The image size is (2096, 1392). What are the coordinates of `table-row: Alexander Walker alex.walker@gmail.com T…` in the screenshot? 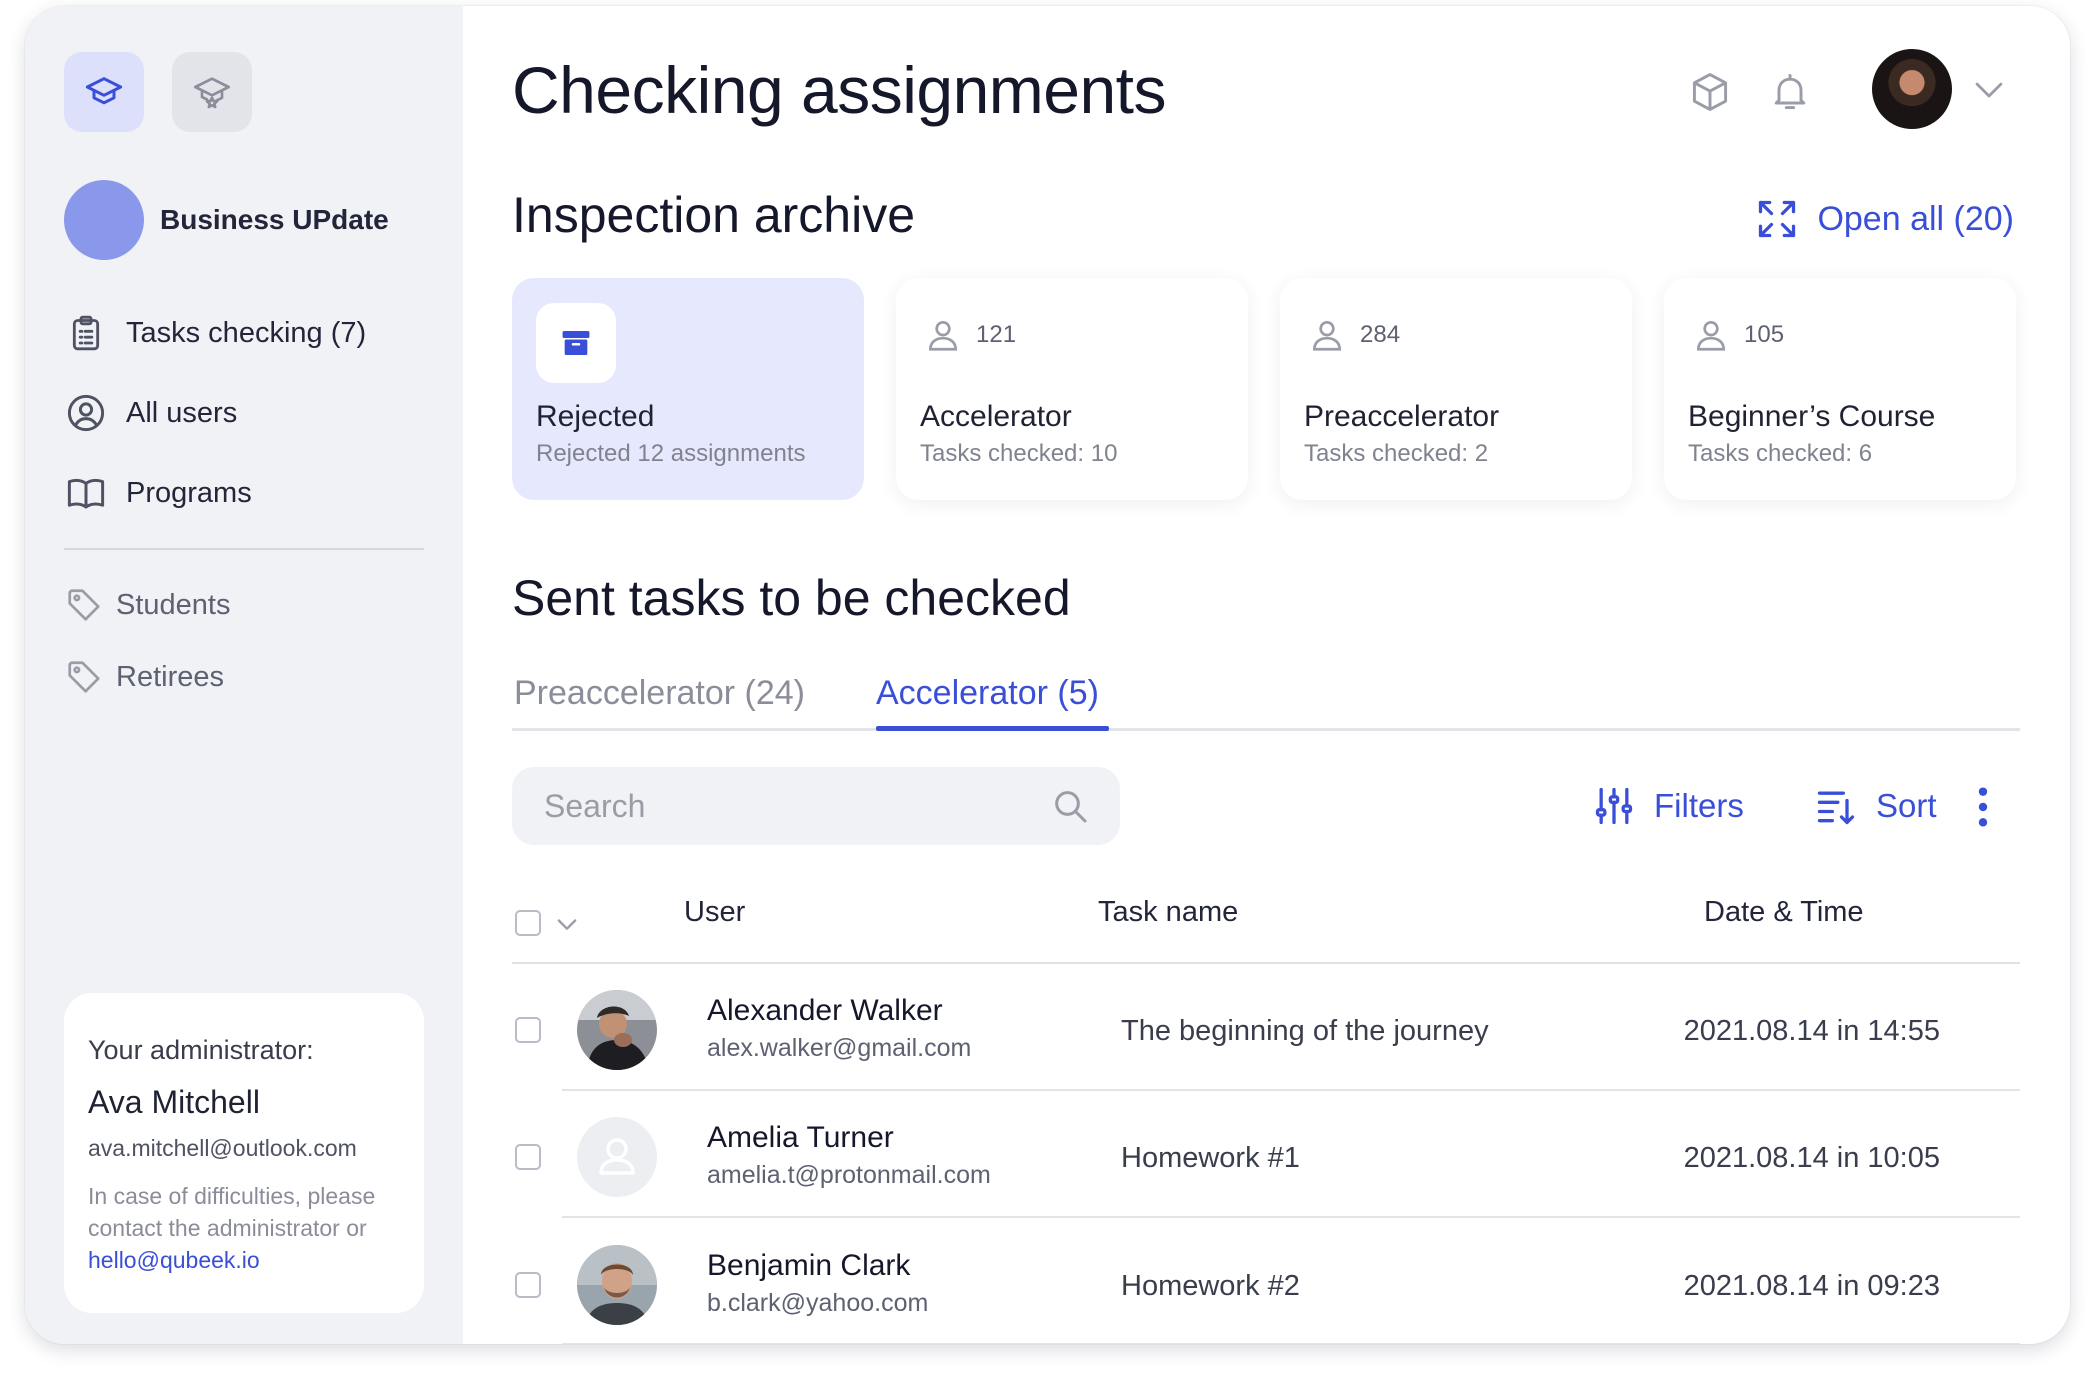 It's located at (1266, 1031).